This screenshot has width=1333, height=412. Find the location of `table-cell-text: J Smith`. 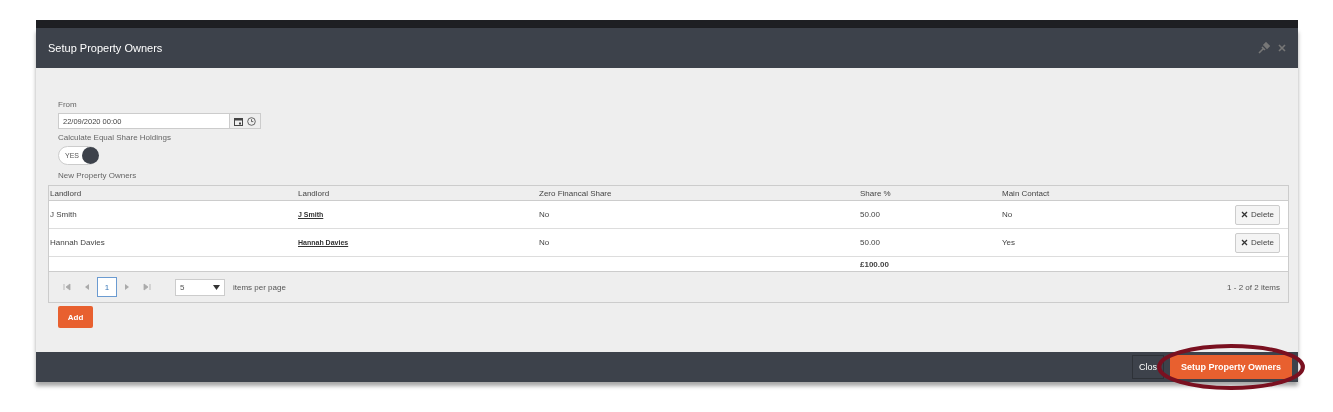

table-cell-text: J Smith is located at coordinates (63, 214).